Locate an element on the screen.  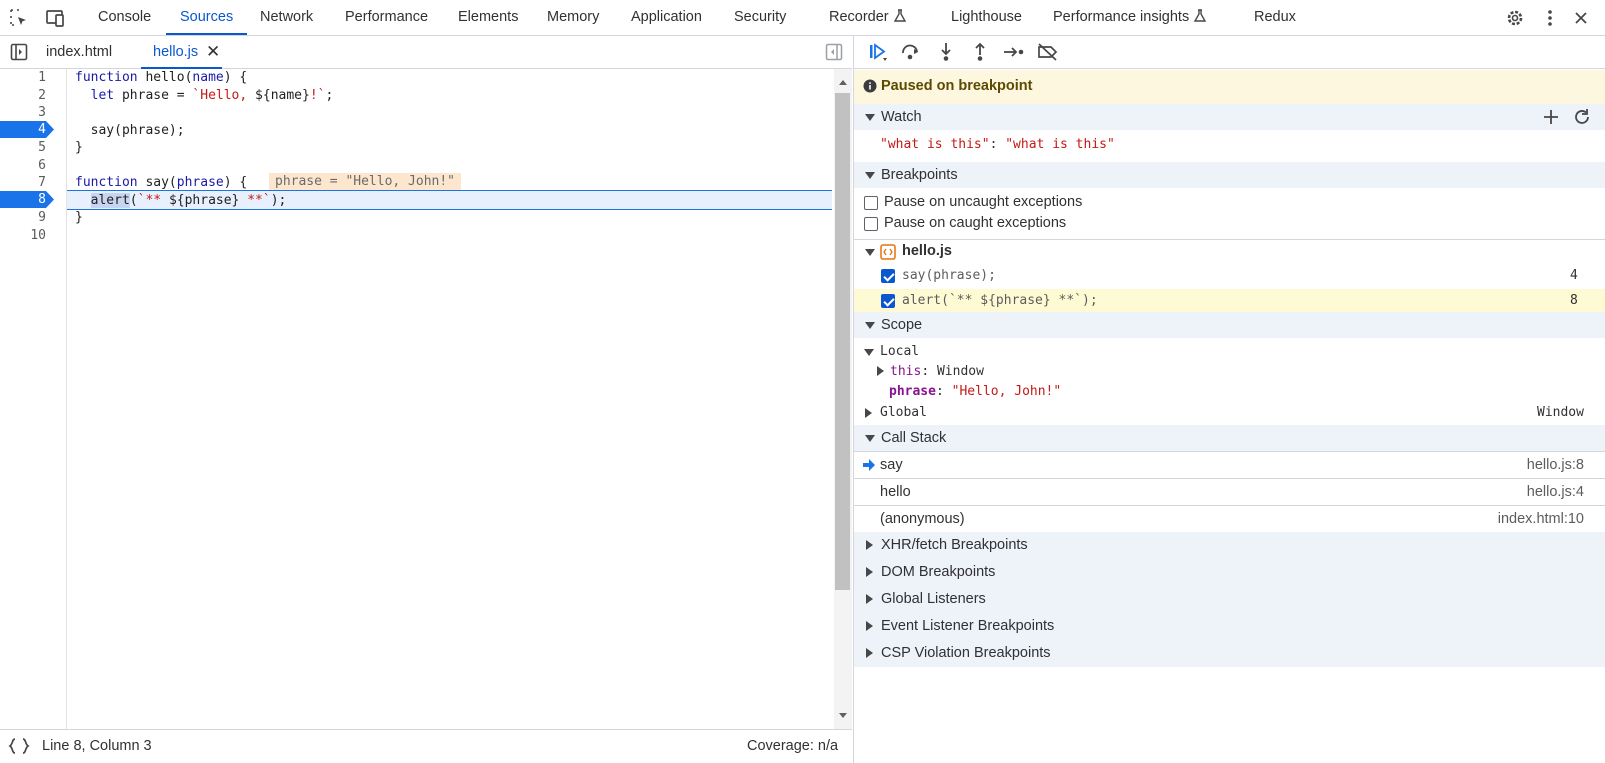
csp-violation-breakpoints-header: CSP Violation Breakpoints is located at coordinates (1229, 653).